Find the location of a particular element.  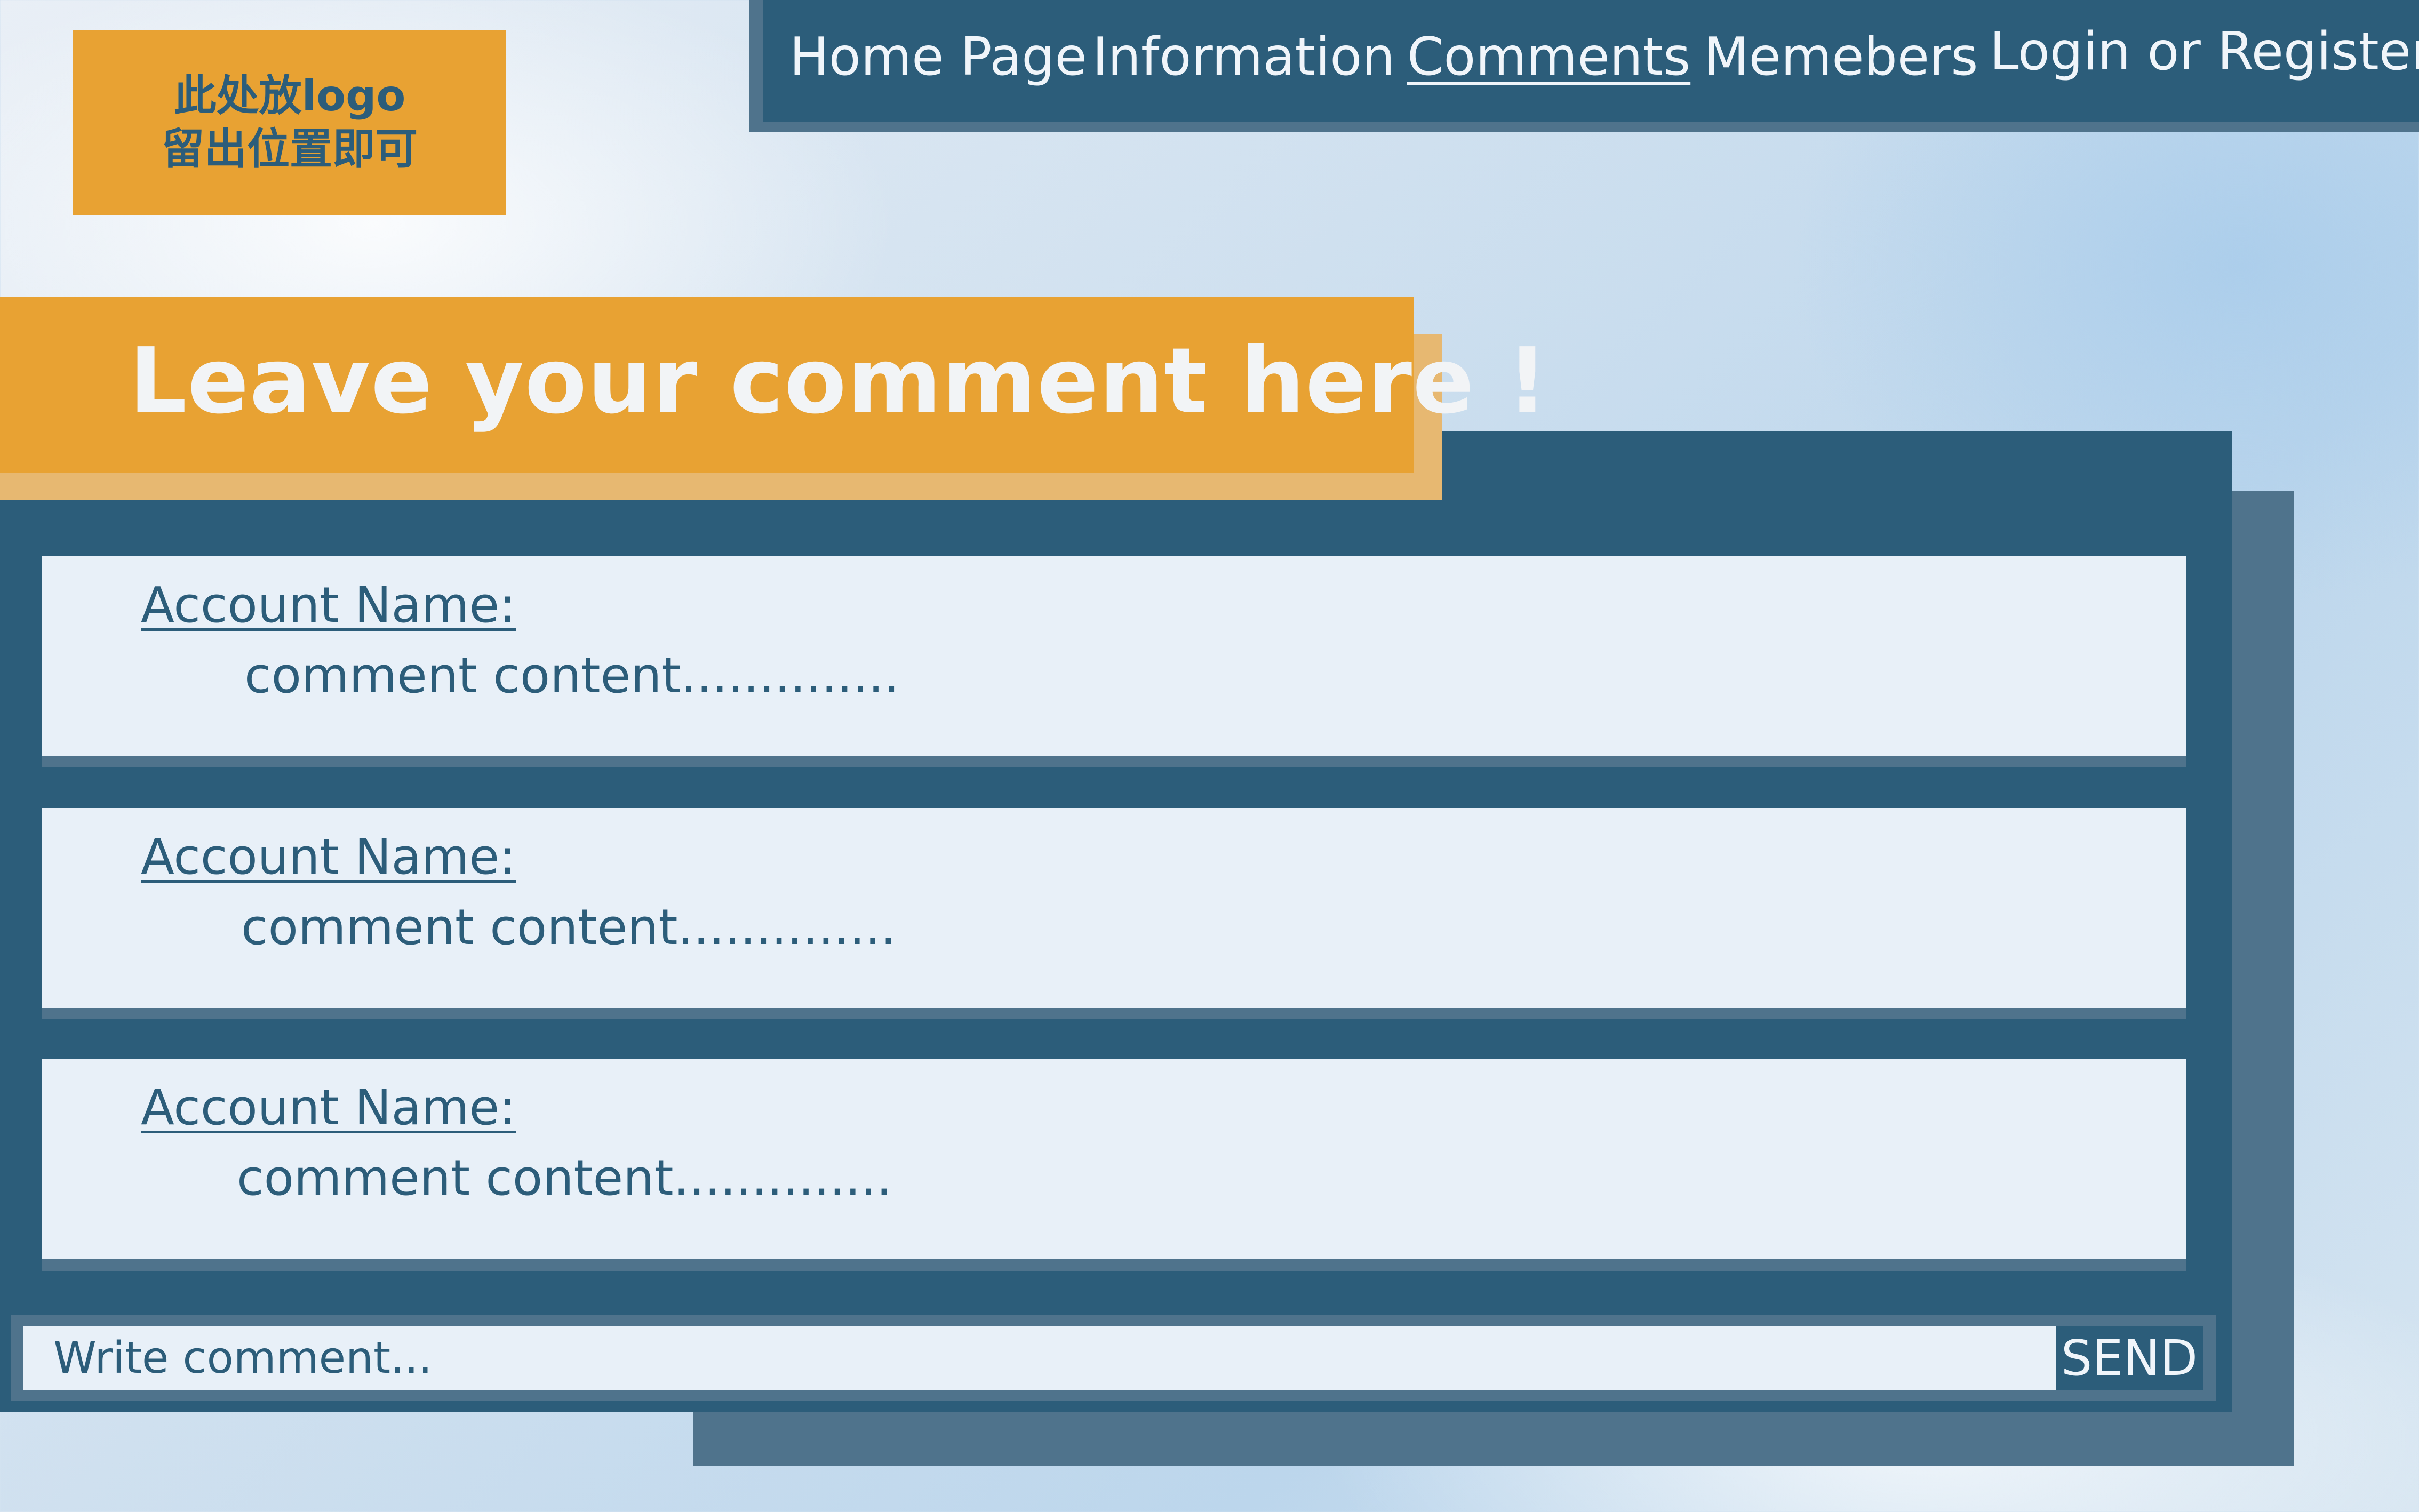

comment-banner: Leave your comment here ! is located at coordinates (774, 385).